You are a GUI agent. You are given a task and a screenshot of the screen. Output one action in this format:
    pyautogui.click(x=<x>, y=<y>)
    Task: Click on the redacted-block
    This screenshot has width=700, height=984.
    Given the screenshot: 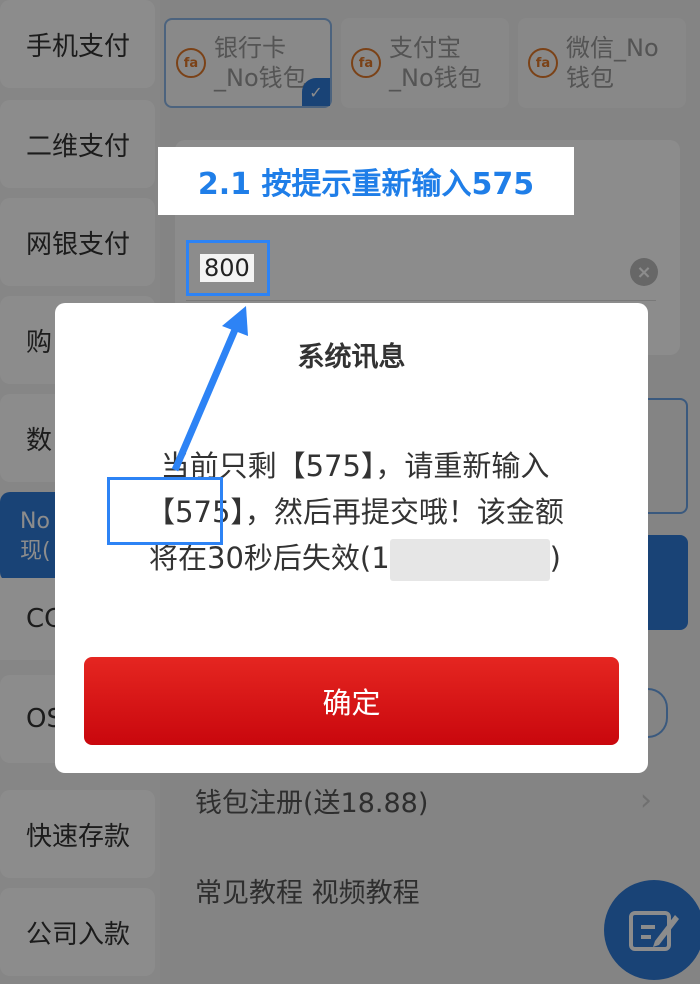 What is the action you would take?
    pyautogui.click(x=469, y=560)
    